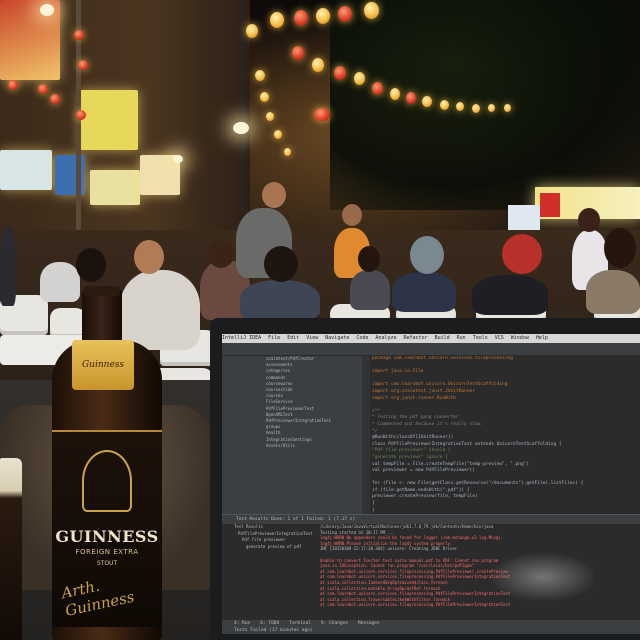 This screenshot has height=640, width=640. I want to click on tool-window-tab: Messages, so click(369, 623).